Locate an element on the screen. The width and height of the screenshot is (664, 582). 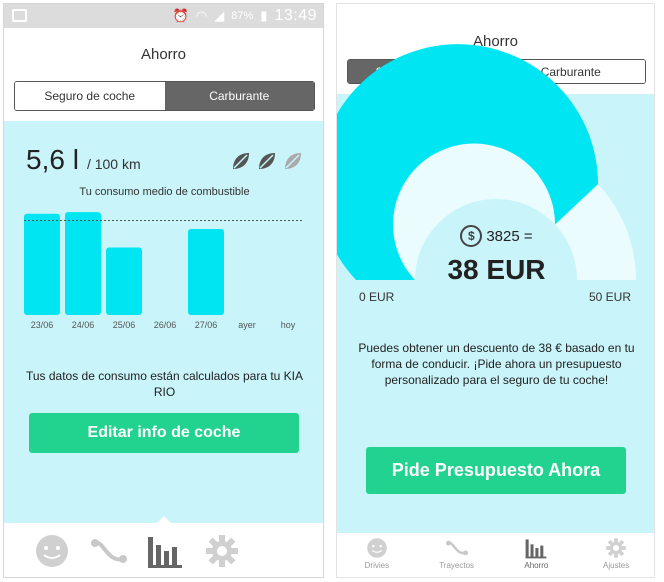
alarm-icon: ⏰ is located at coordinates (180, 15).